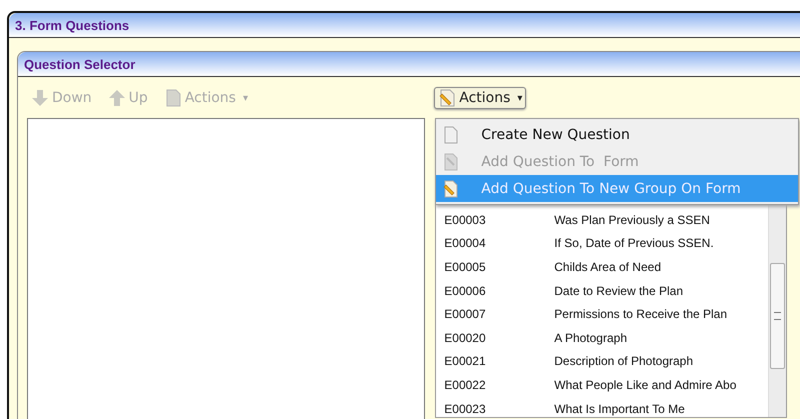  What do you see at coordinates (80, 64) in the screenshot?
I see `selector-title: Question Selector` at bounding box center [80, 64].